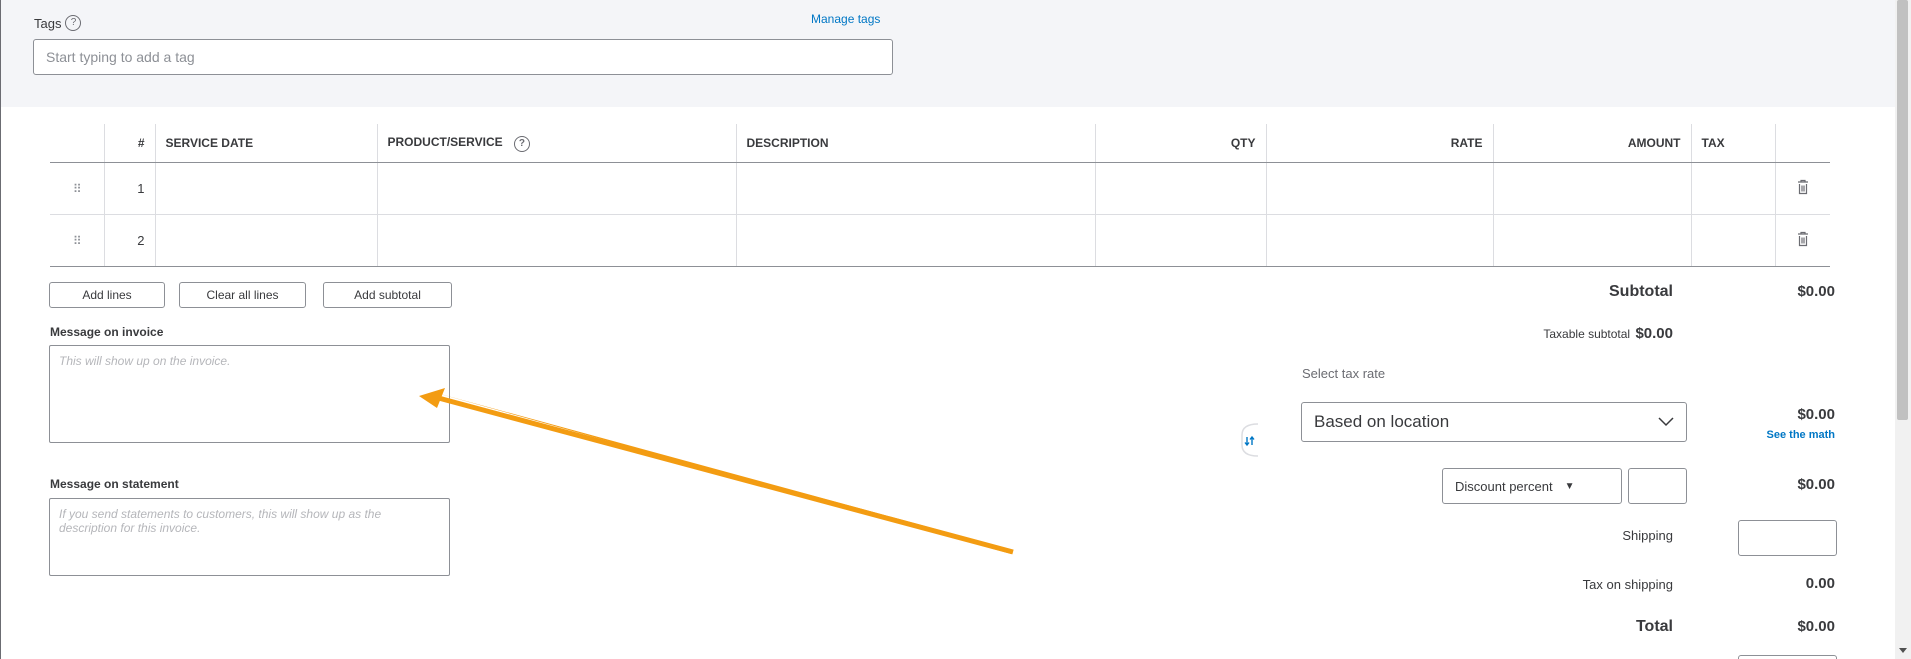 The height and width of the screenshot is (659, 1911). I want to click on header-amount: AMOUNT, so click(1591, 143).